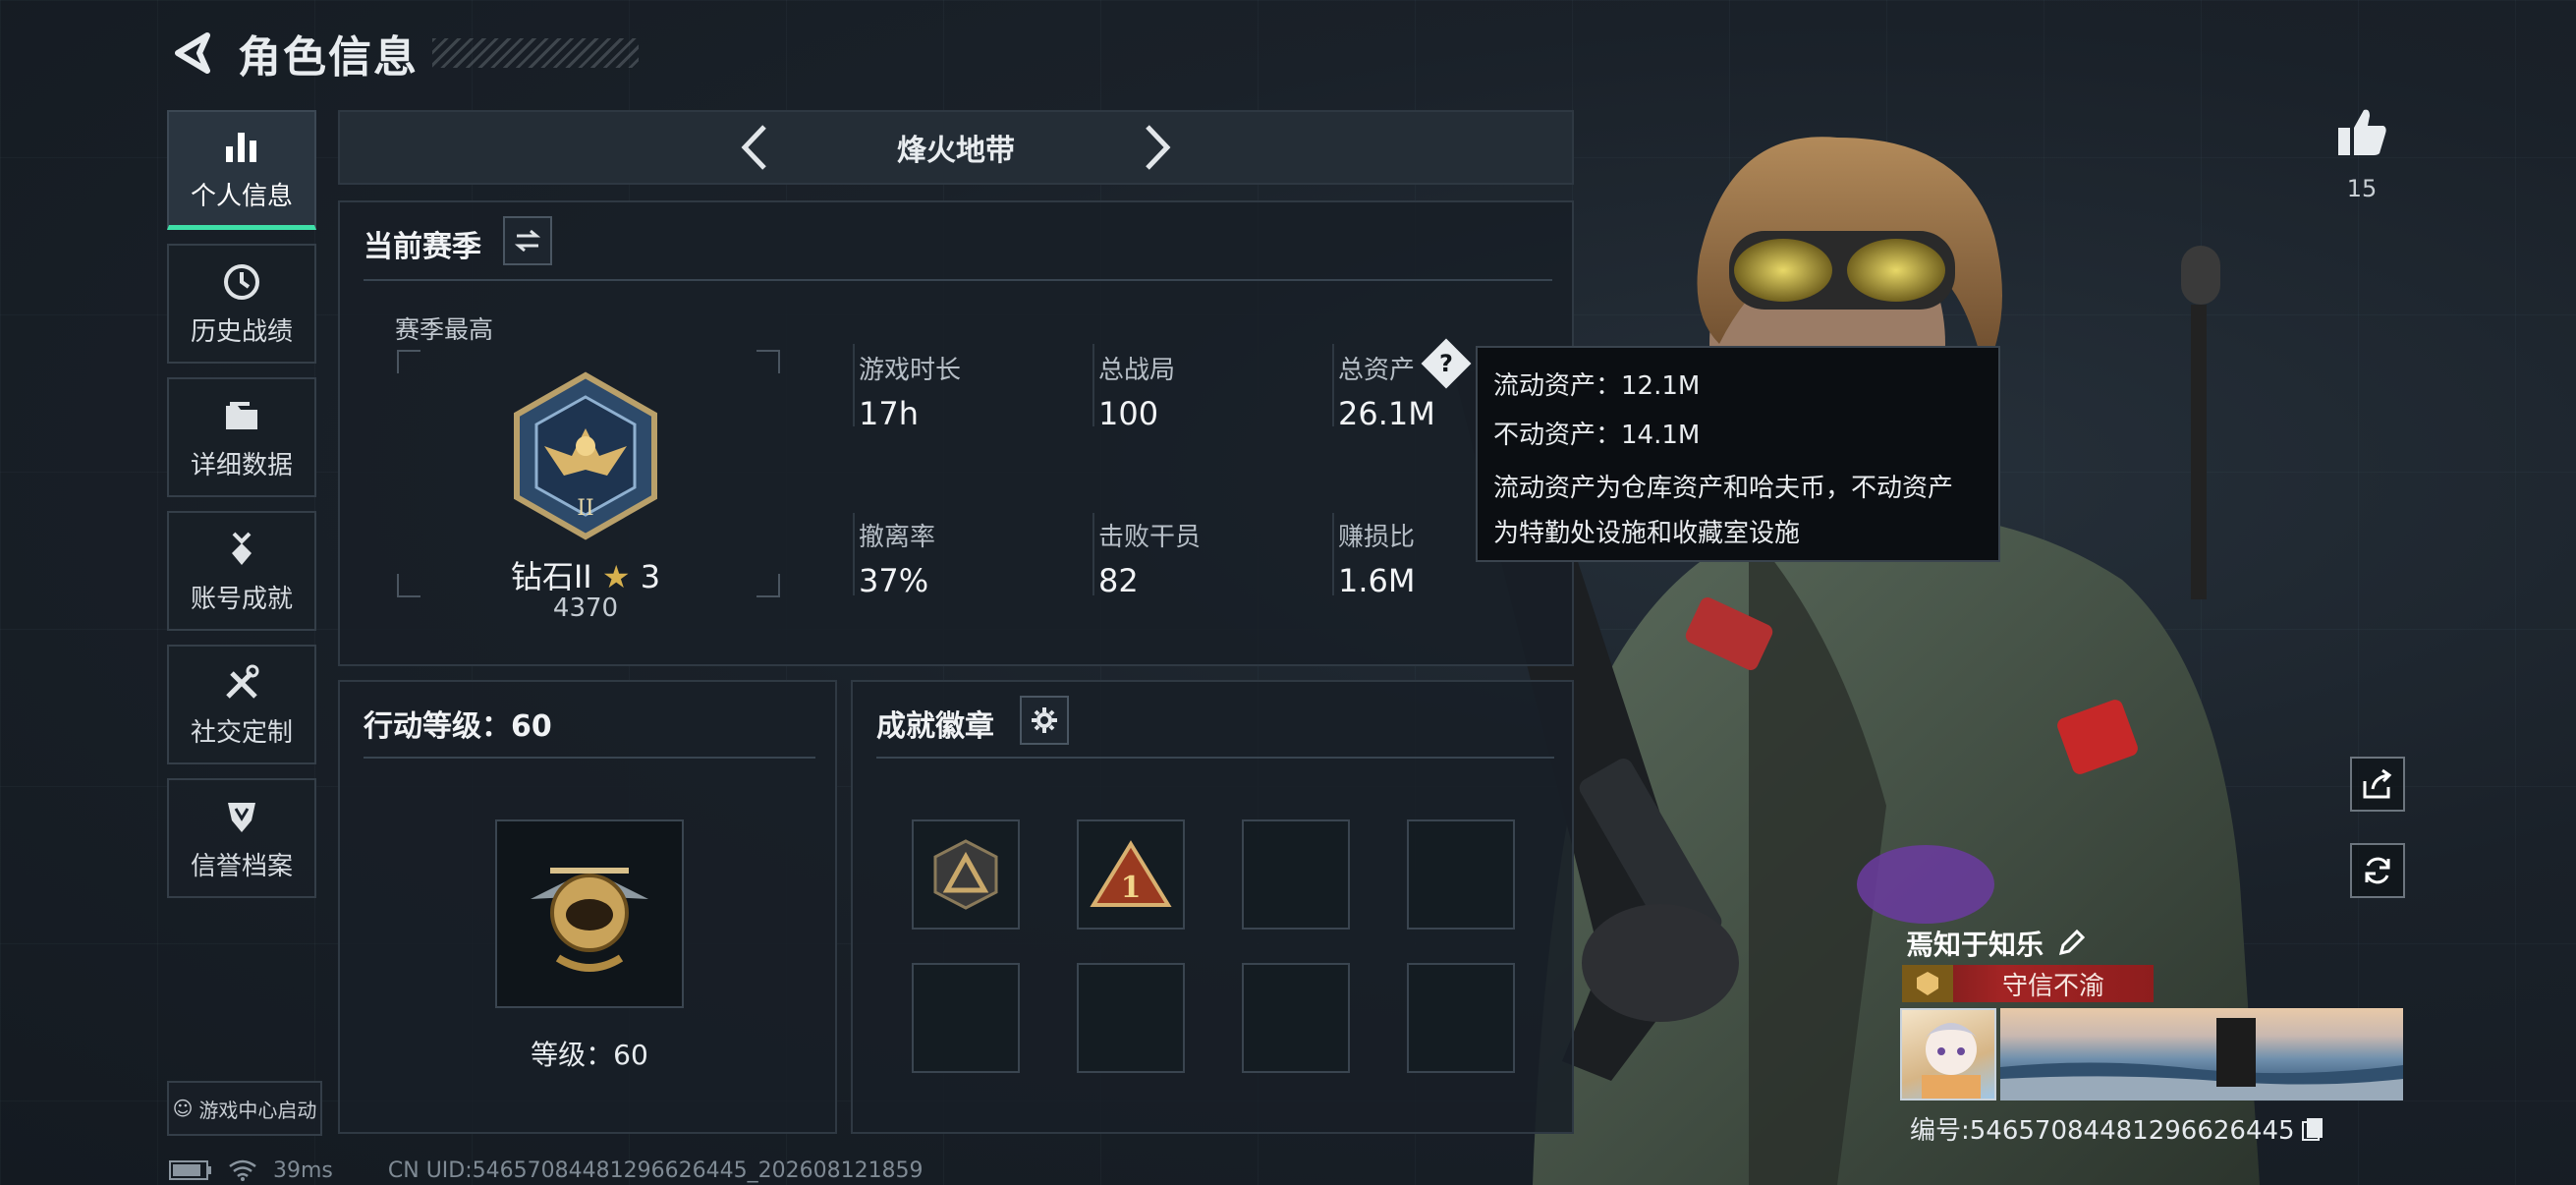  I want to click on nav-label: 详细数据, so click(241, 465).